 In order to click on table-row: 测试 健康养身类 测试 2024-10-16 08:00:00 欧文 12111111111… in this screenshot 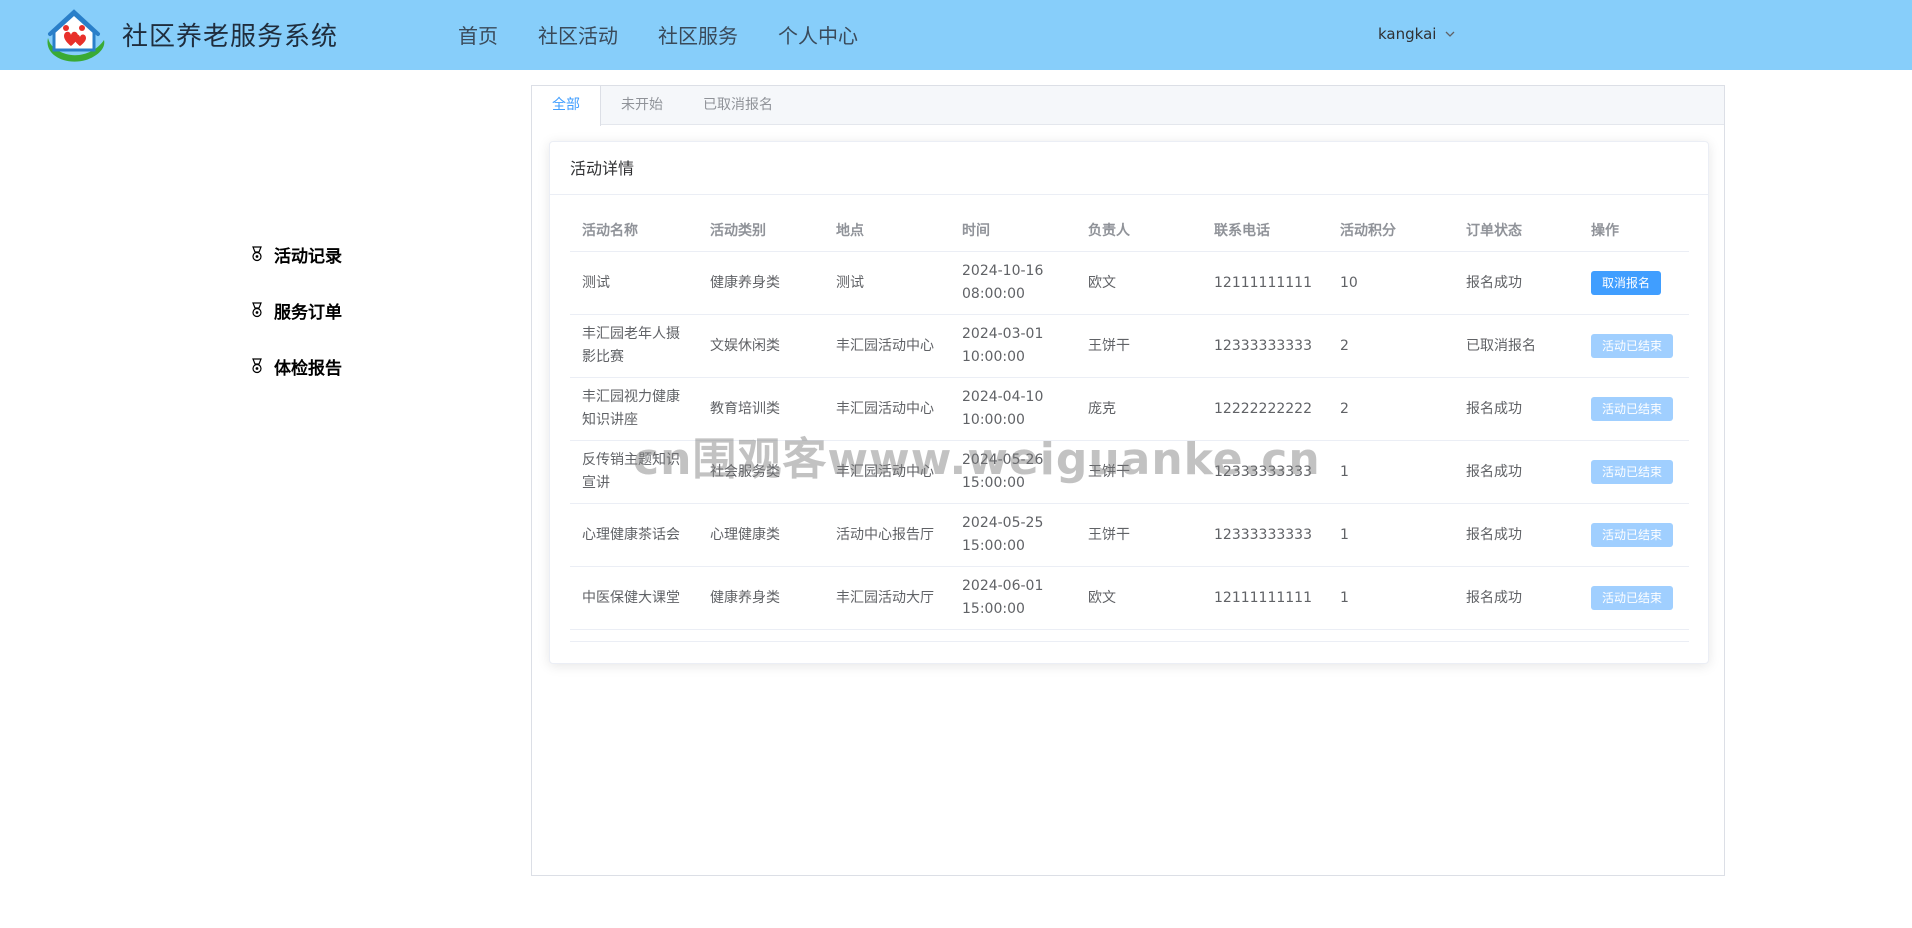, I will do `click(1129, 283)`.